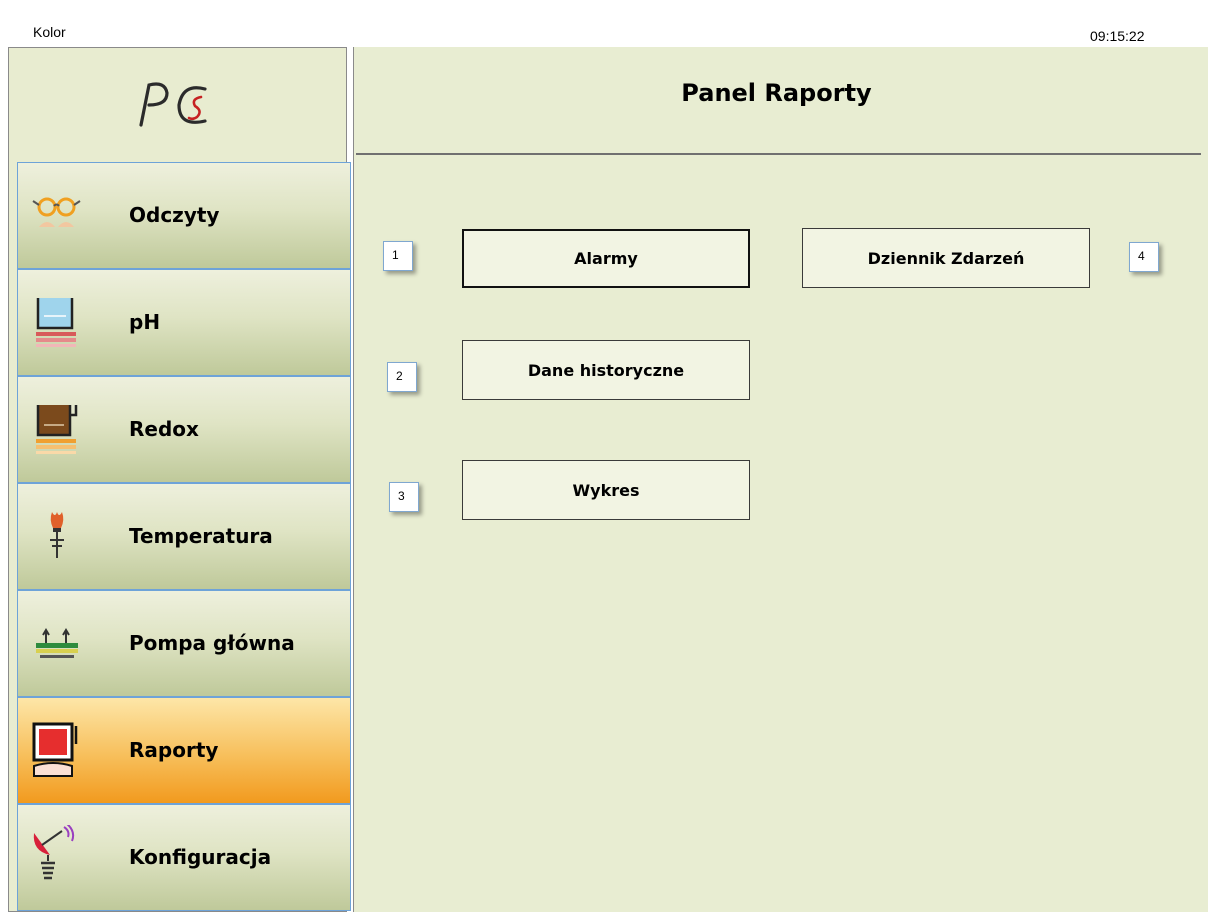 This screenshot has width=1208, height=912. I want to click on title-bar: Kolor 09:15:22, so click(604, 23).